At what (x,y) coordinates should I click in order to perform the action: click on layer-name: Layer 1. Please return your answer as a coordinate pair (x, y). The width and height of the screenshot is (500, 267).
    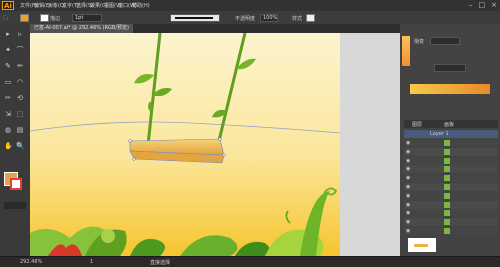
    Looking at the image, I should click on (439, 134).